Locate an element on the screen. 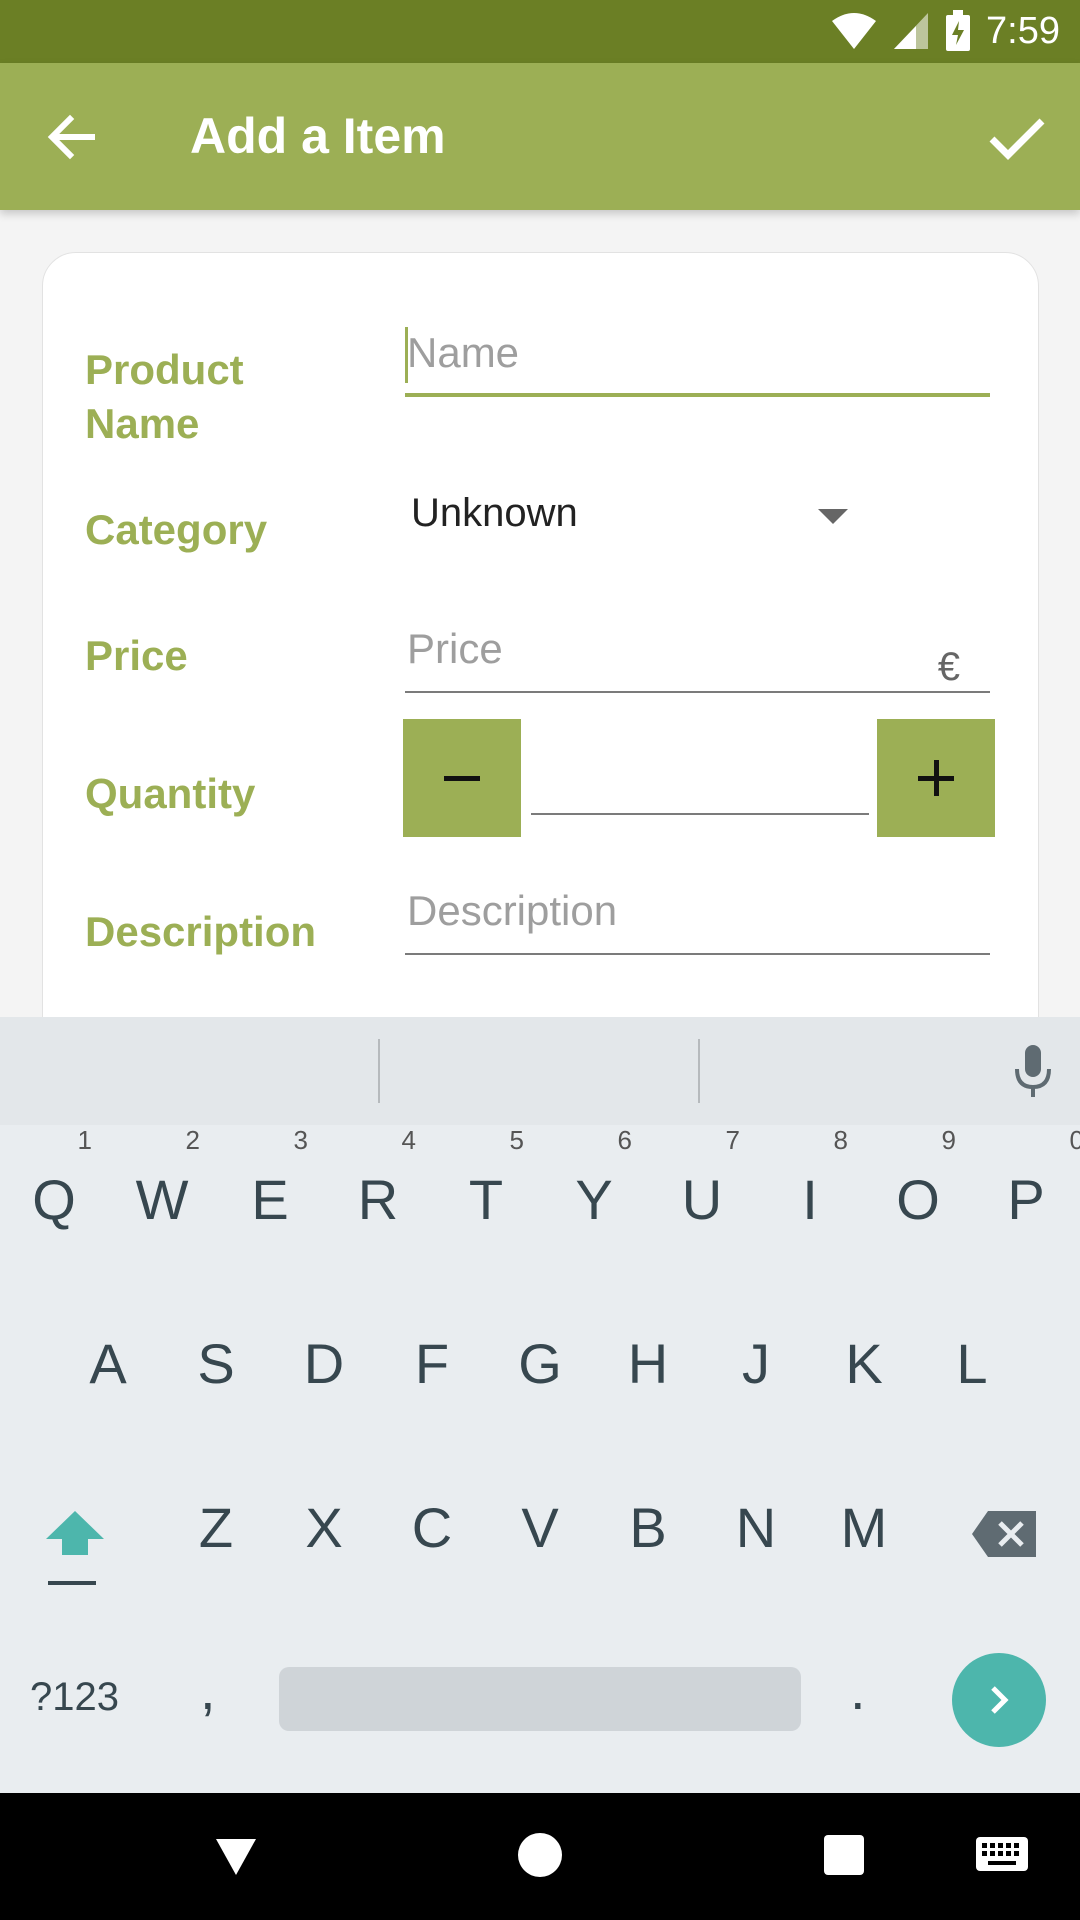 Image resolution: width=1080 pixels, height=1920 pixels. key-label: W is located at coordinates (162, 1199).